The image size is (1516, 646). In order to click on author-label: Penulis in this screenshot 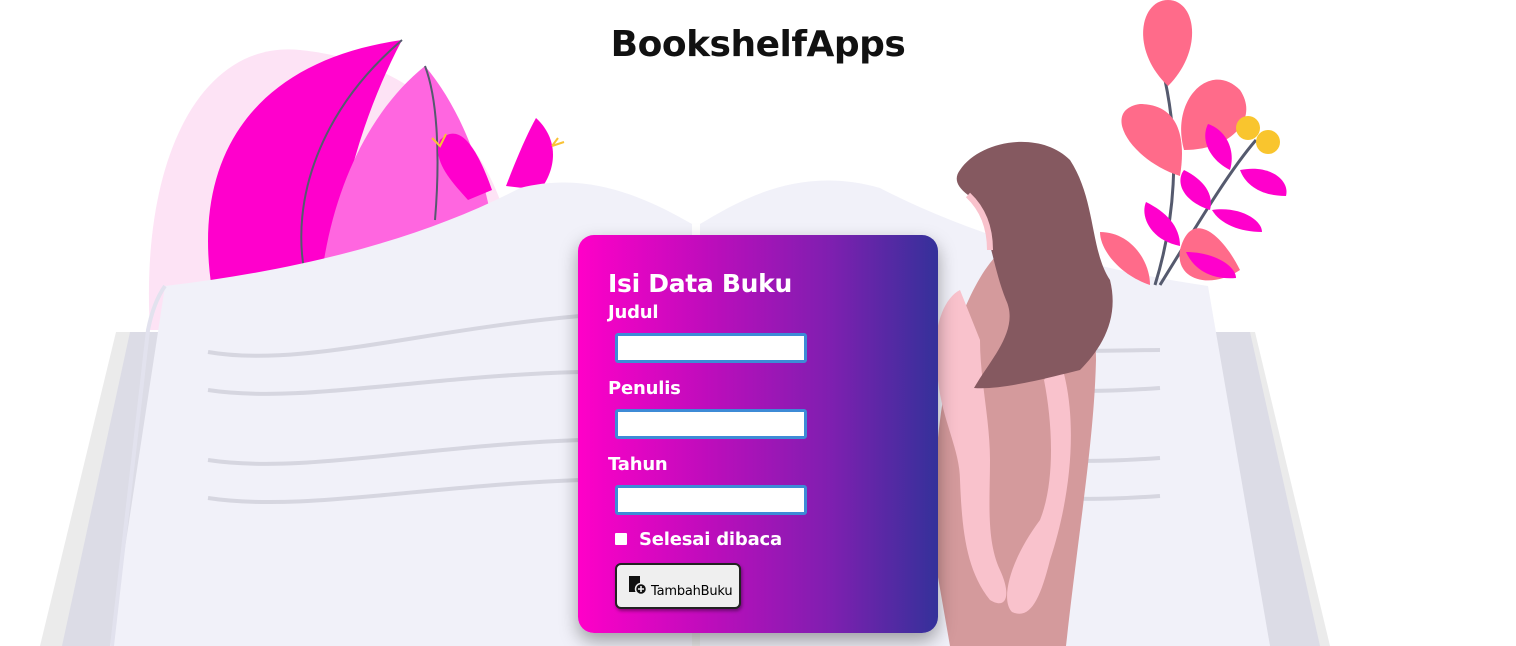, I will do `click(644, 388)`.